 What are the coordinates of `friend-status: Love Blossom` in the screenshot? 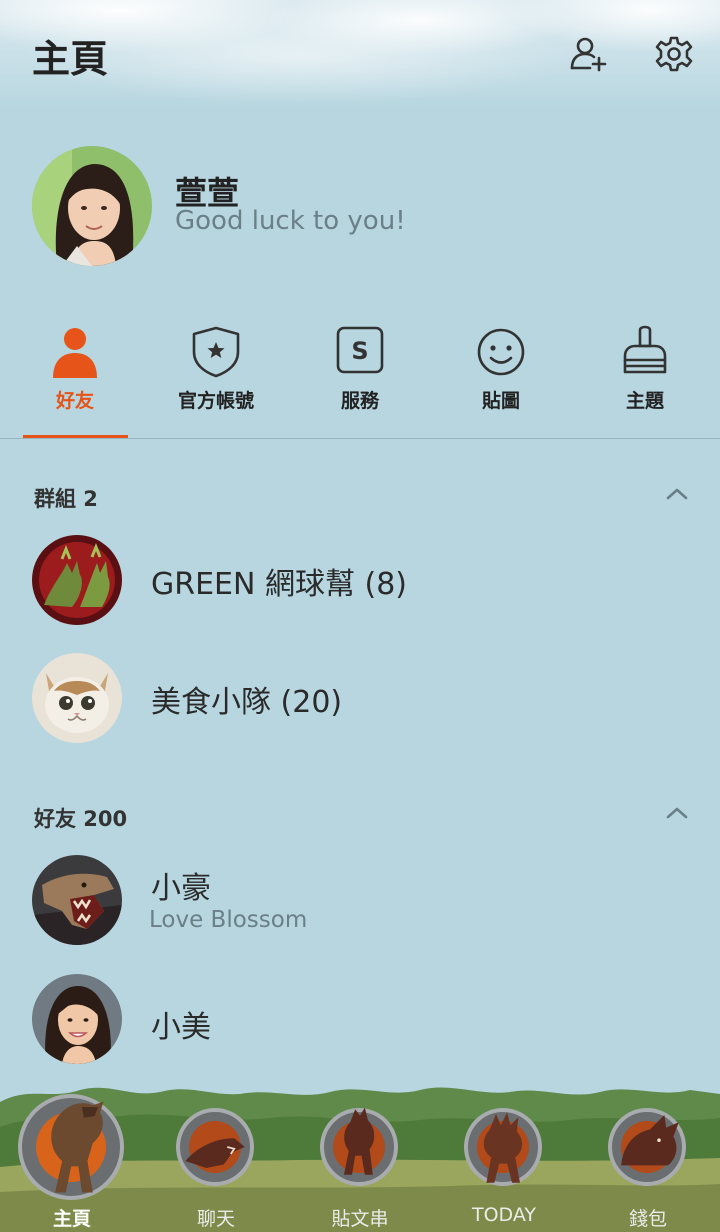 It's located at (228, 920).